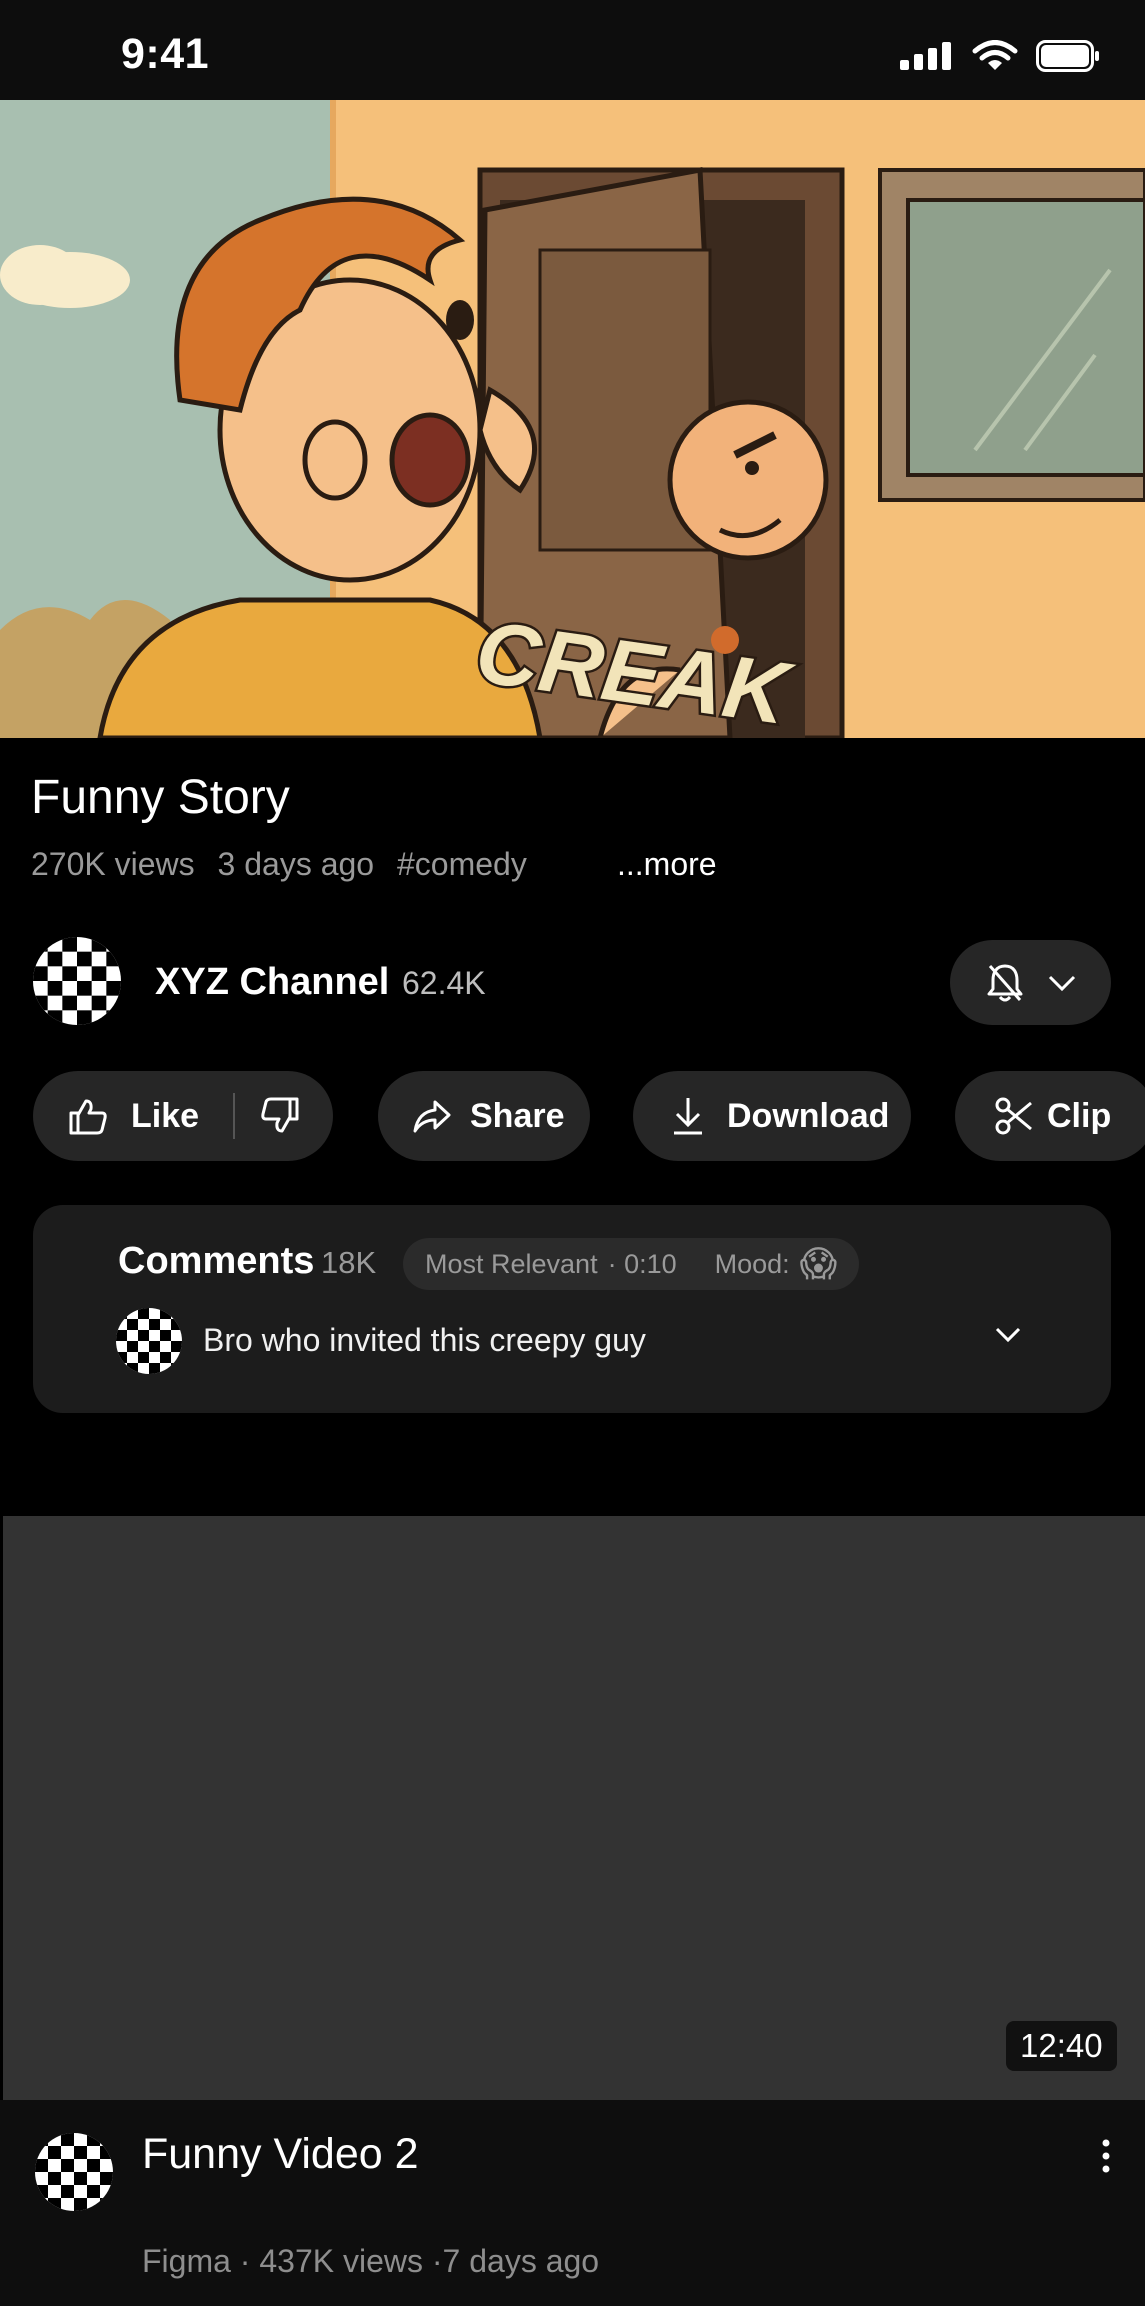  Describe the element at coordinates (1067, 56) in the screenshot. I see `battery-icon` at that location.